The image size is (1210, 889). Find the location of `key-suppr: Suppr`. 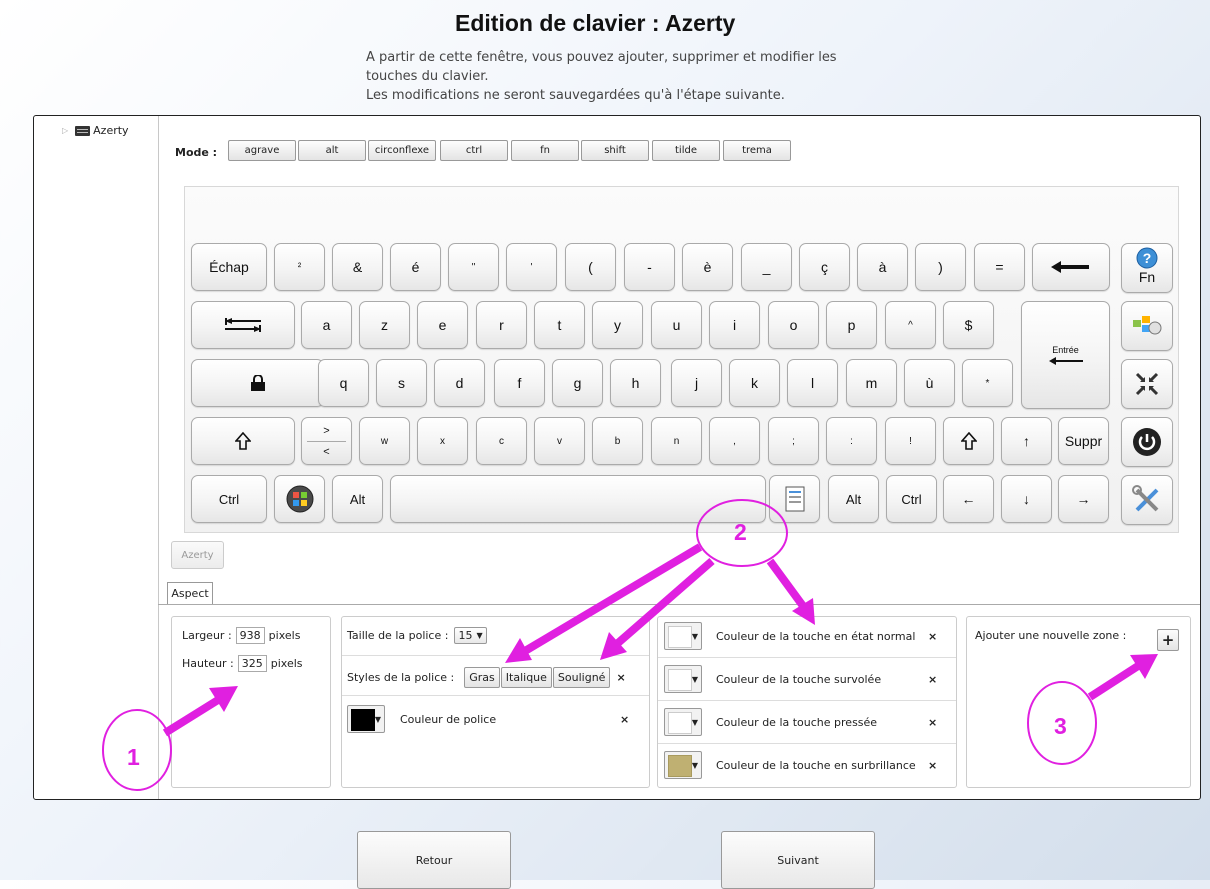

key-suppr: Suppr is located at coordinates (1083, 441).